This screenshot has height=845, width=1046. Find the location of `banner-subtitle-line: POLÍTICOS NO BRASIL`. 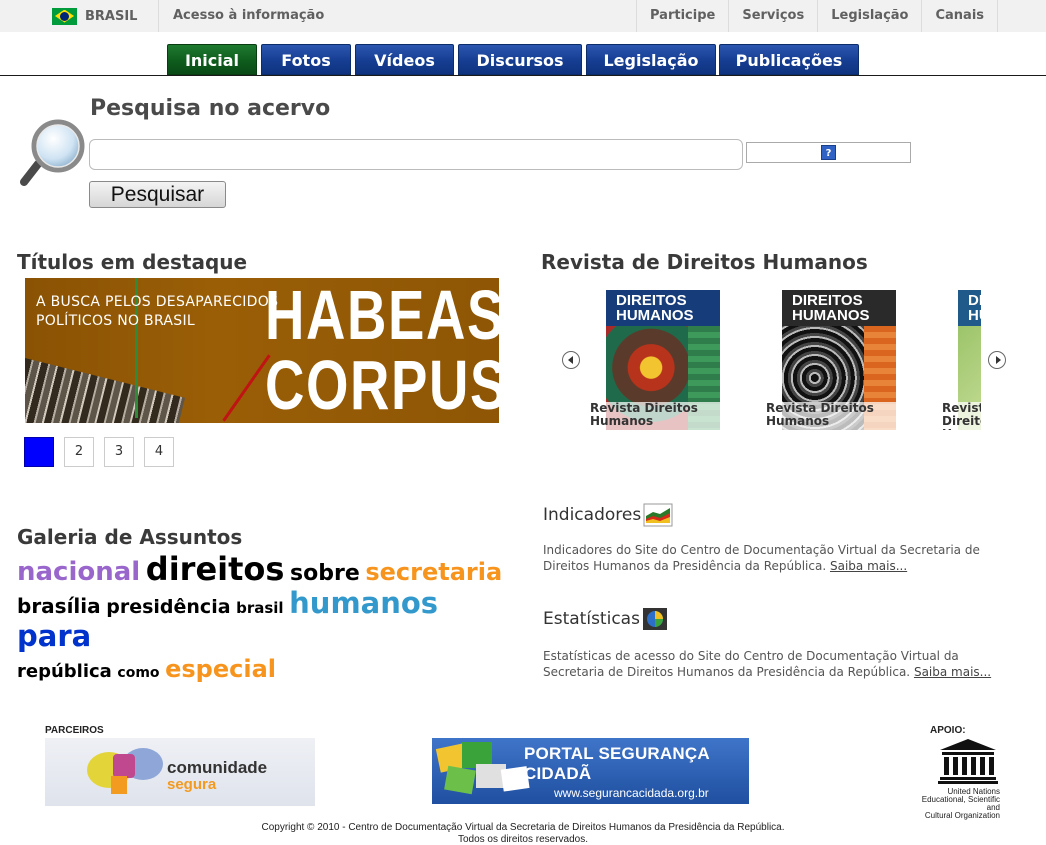

banner-subtitle-line: POLÍTICOS NO BRASIL is located at coordinates (116, 321).